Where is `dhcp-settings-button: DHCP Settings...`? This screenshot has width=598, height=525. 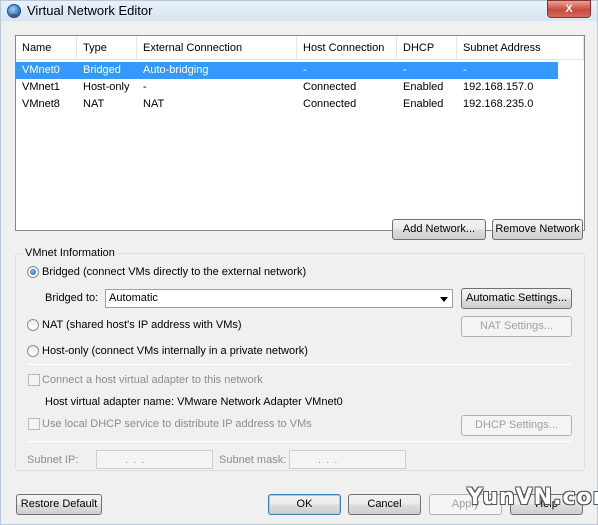
dhcp-settings-button: DHCP Settings... is located at coordinates (516, 425).